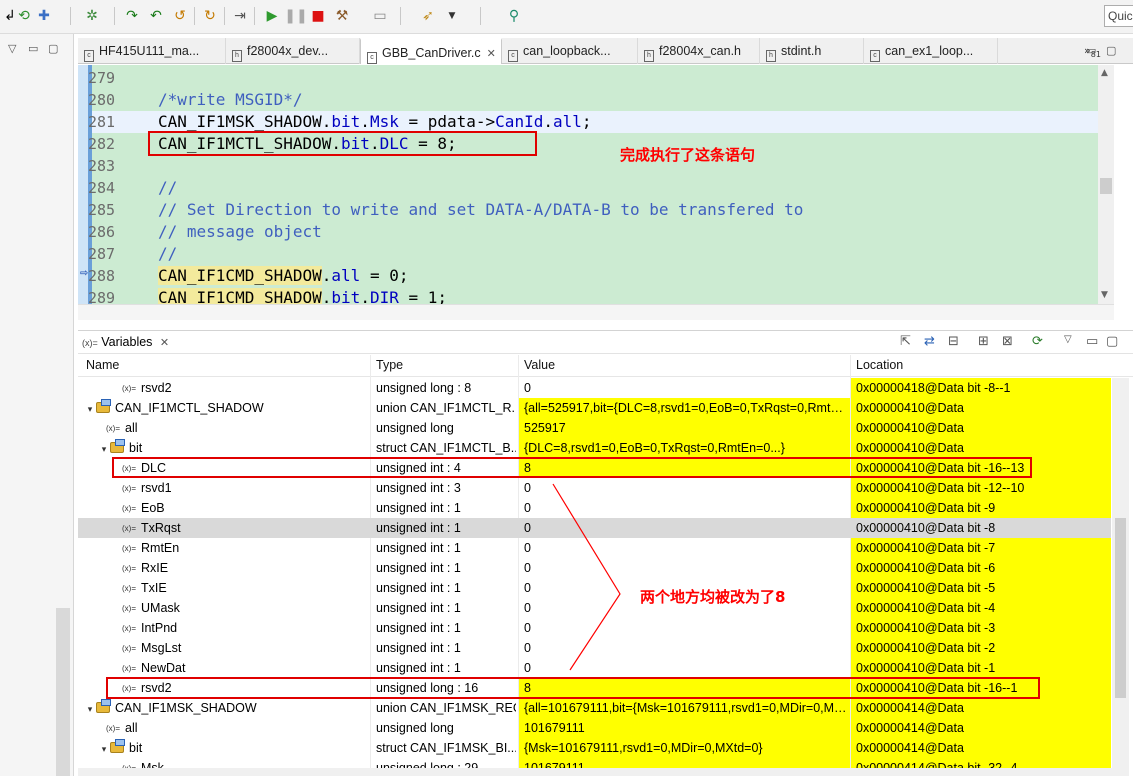  What do you see at coordinates (342, 143) in the screenshot?
I see `annotation-box-code-line` at bounding box center [342, 143].